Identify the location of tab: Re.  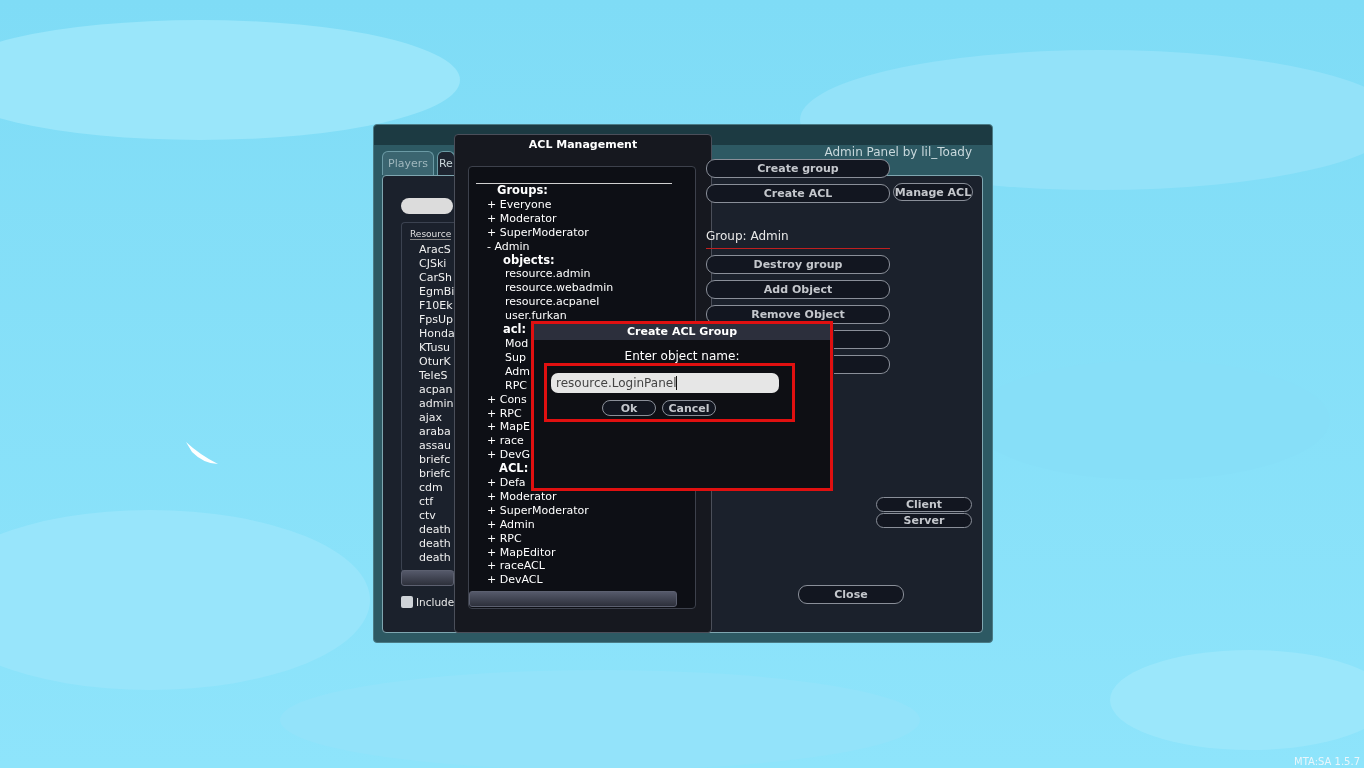
(445, 163).